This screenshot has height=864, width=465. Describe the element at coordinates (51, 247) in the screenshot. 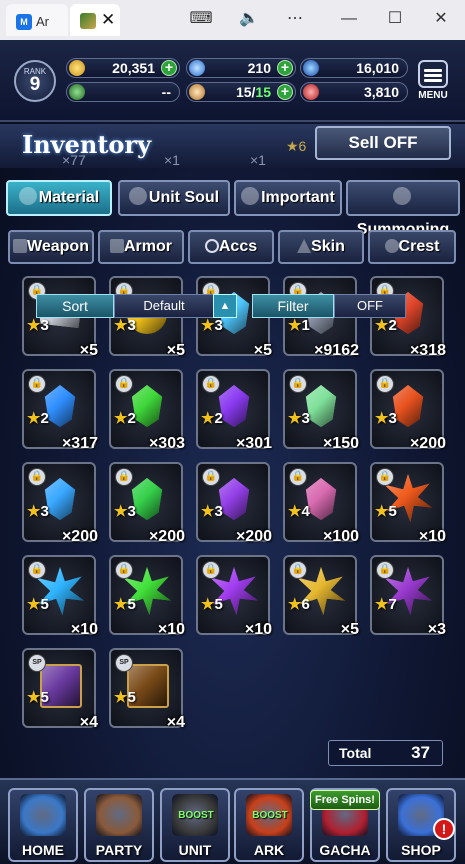

I see `subtab-weapon: Weapon` at that location.